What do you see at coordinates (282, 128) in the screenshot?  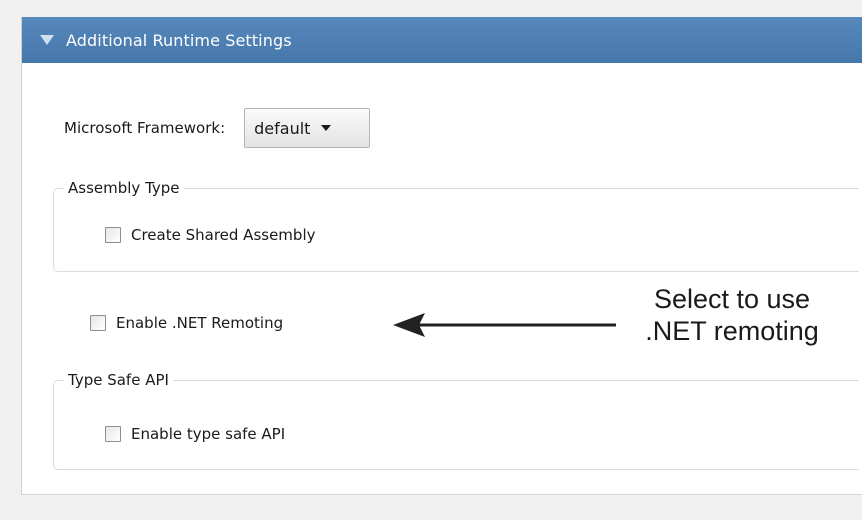 I see `framework-select-value: default` at bounding box center [282, 128].